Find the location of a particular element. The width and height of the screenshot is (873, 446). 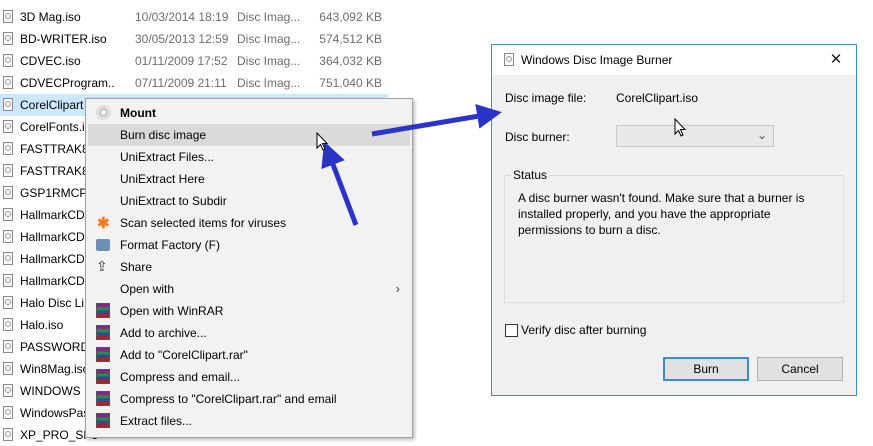

disc-image-icon is located at coordinates (509, 59).